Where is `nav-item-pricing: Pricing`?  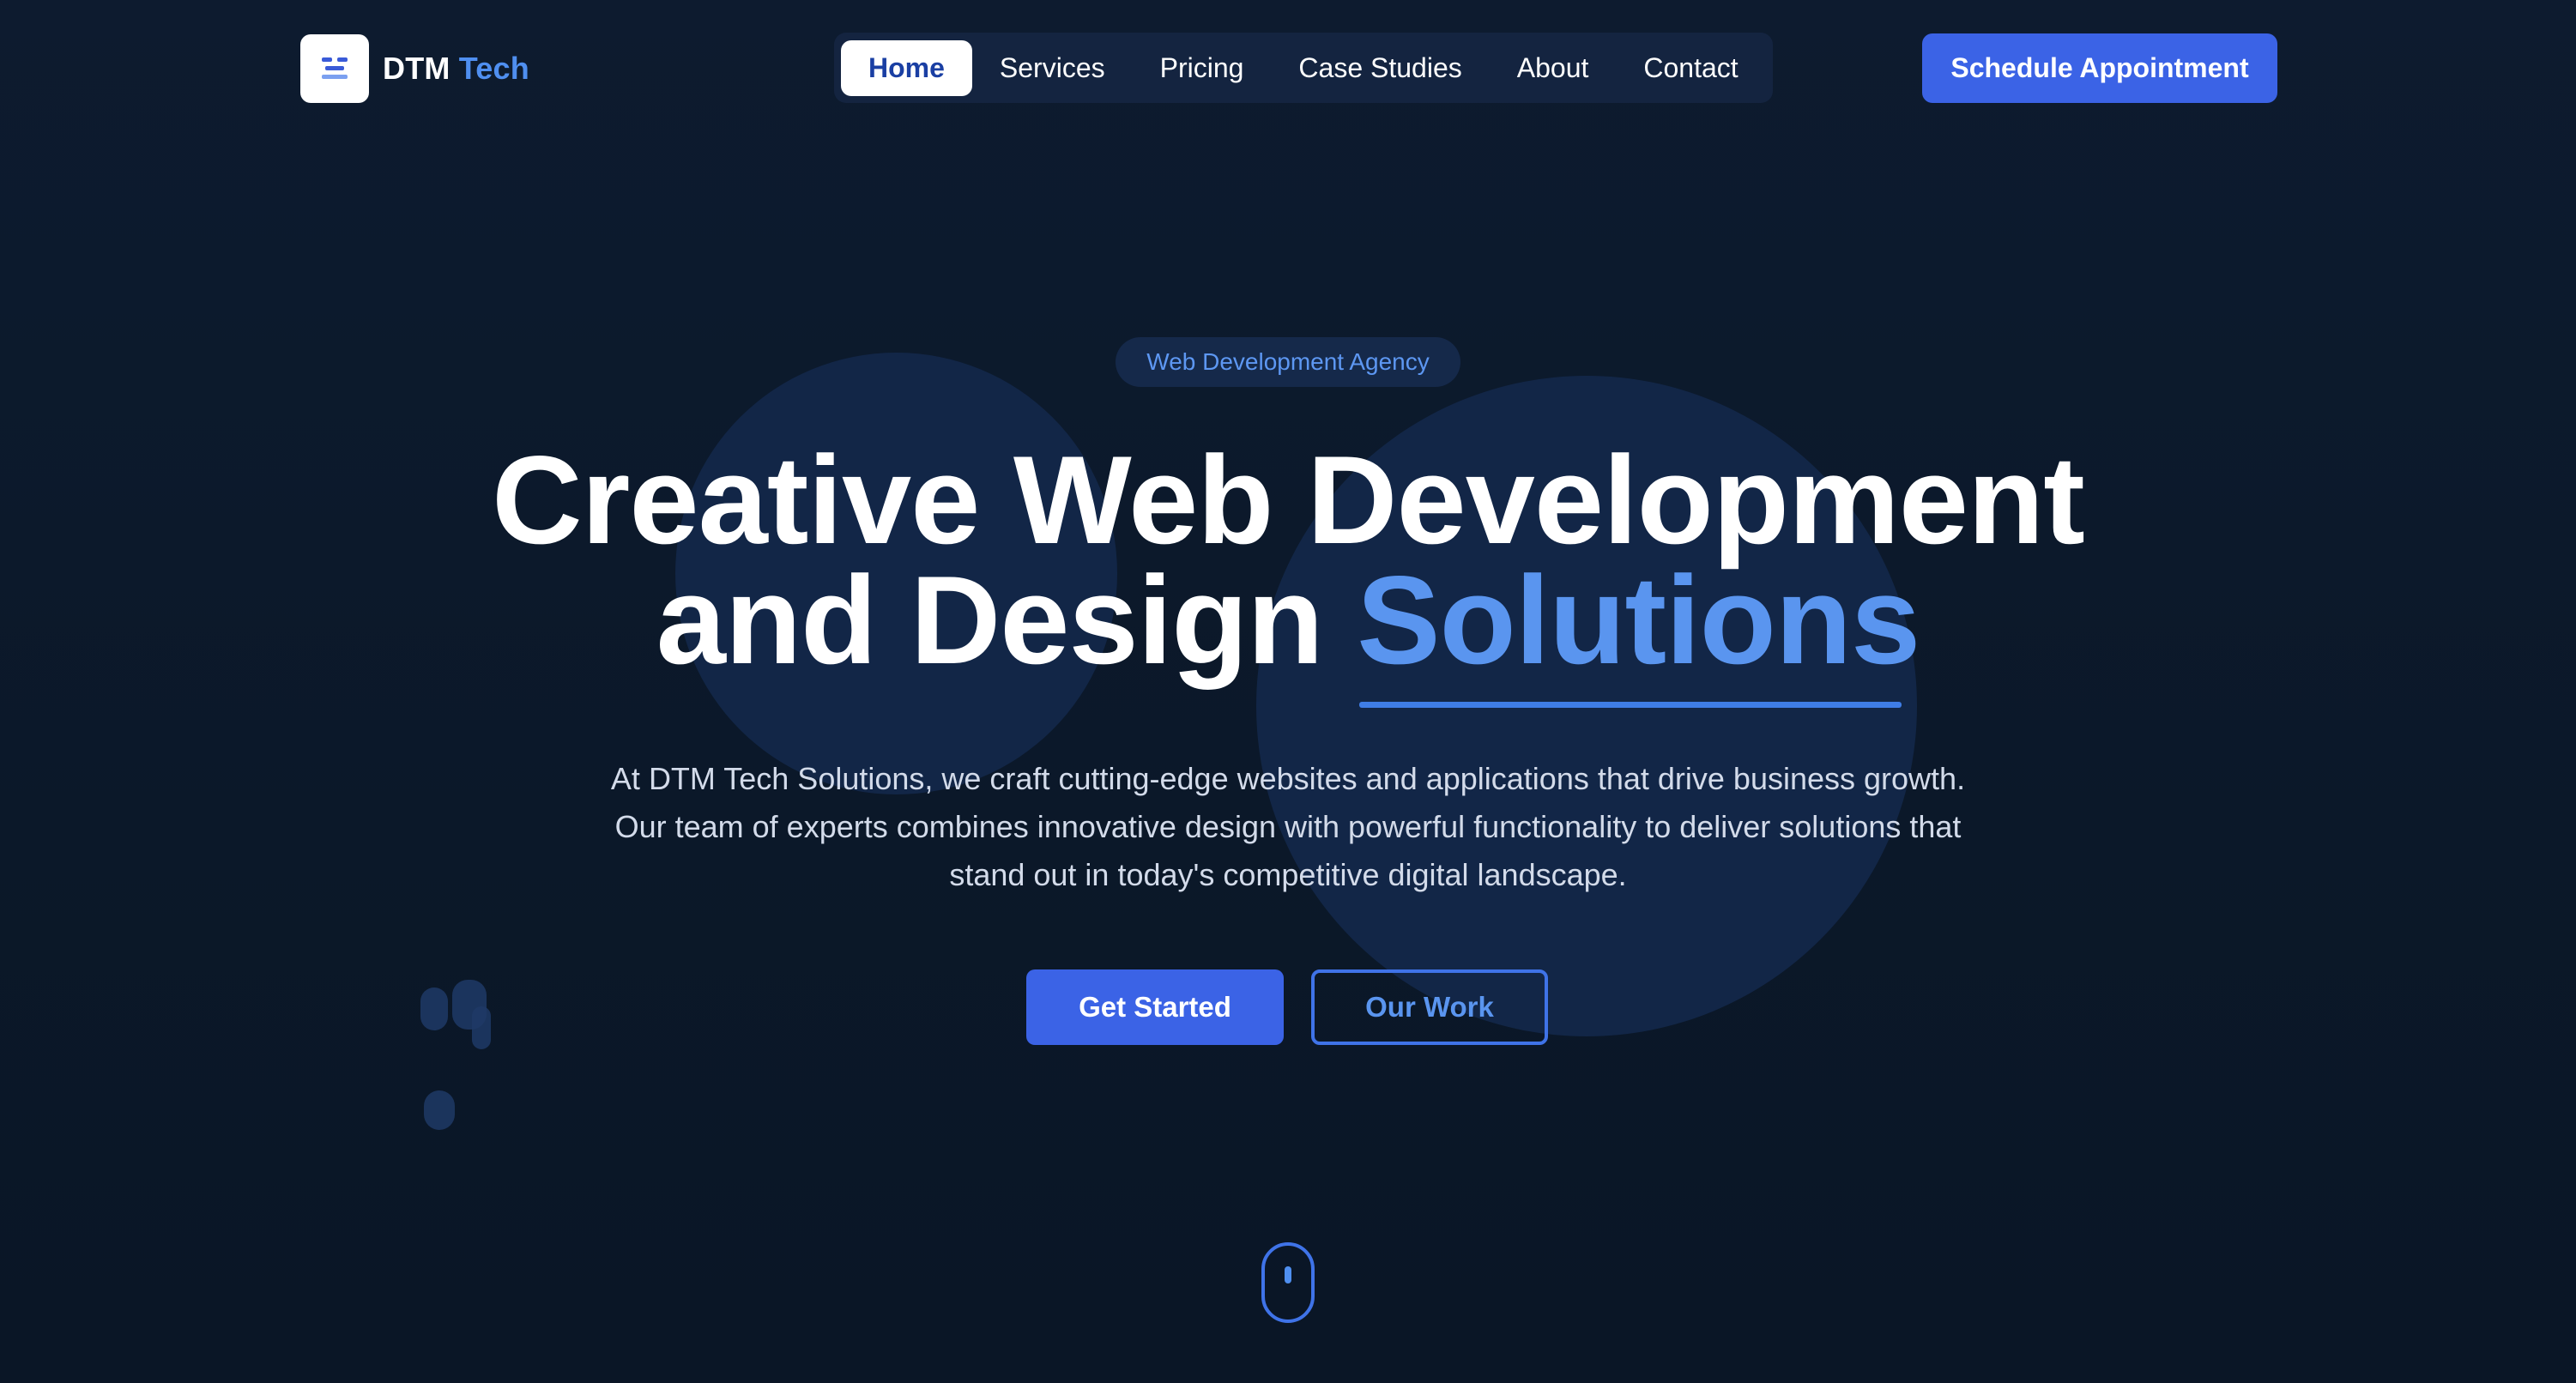
nav-item-pricing: Pricing is located at coordinates (1202, 68).